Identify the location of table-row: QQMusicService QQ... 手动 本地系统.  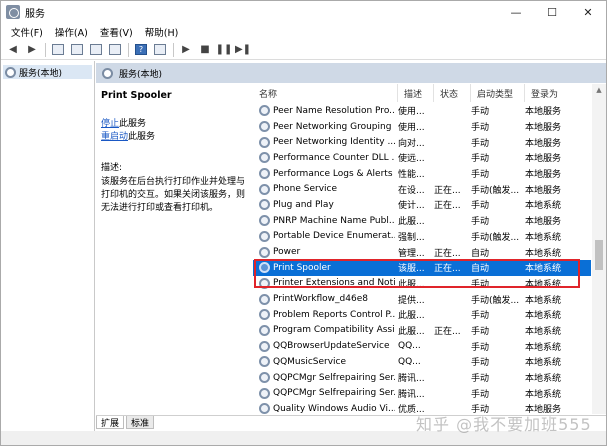
(422, 362).